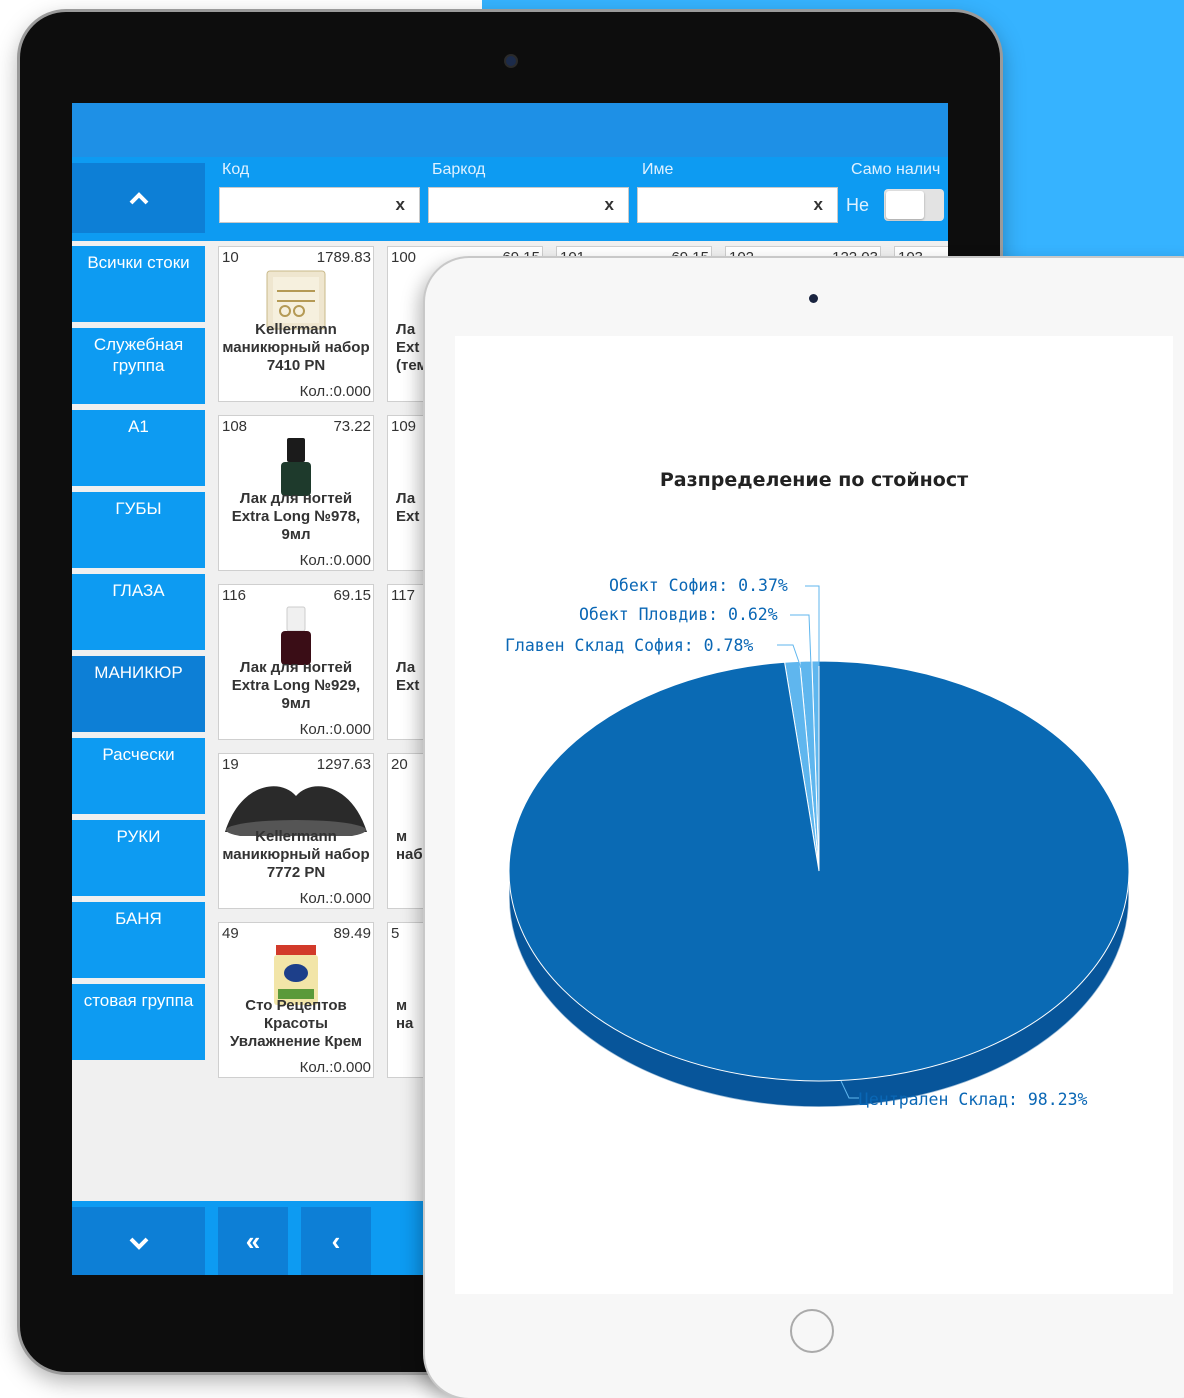 The width and height of the screenshot is (1184, 1398). Describe the element at coordinates (629, 645) in the screenshot. I see `pie-label-main-warehouse-sofia: Главен Склад София: 0.78%` at that location.